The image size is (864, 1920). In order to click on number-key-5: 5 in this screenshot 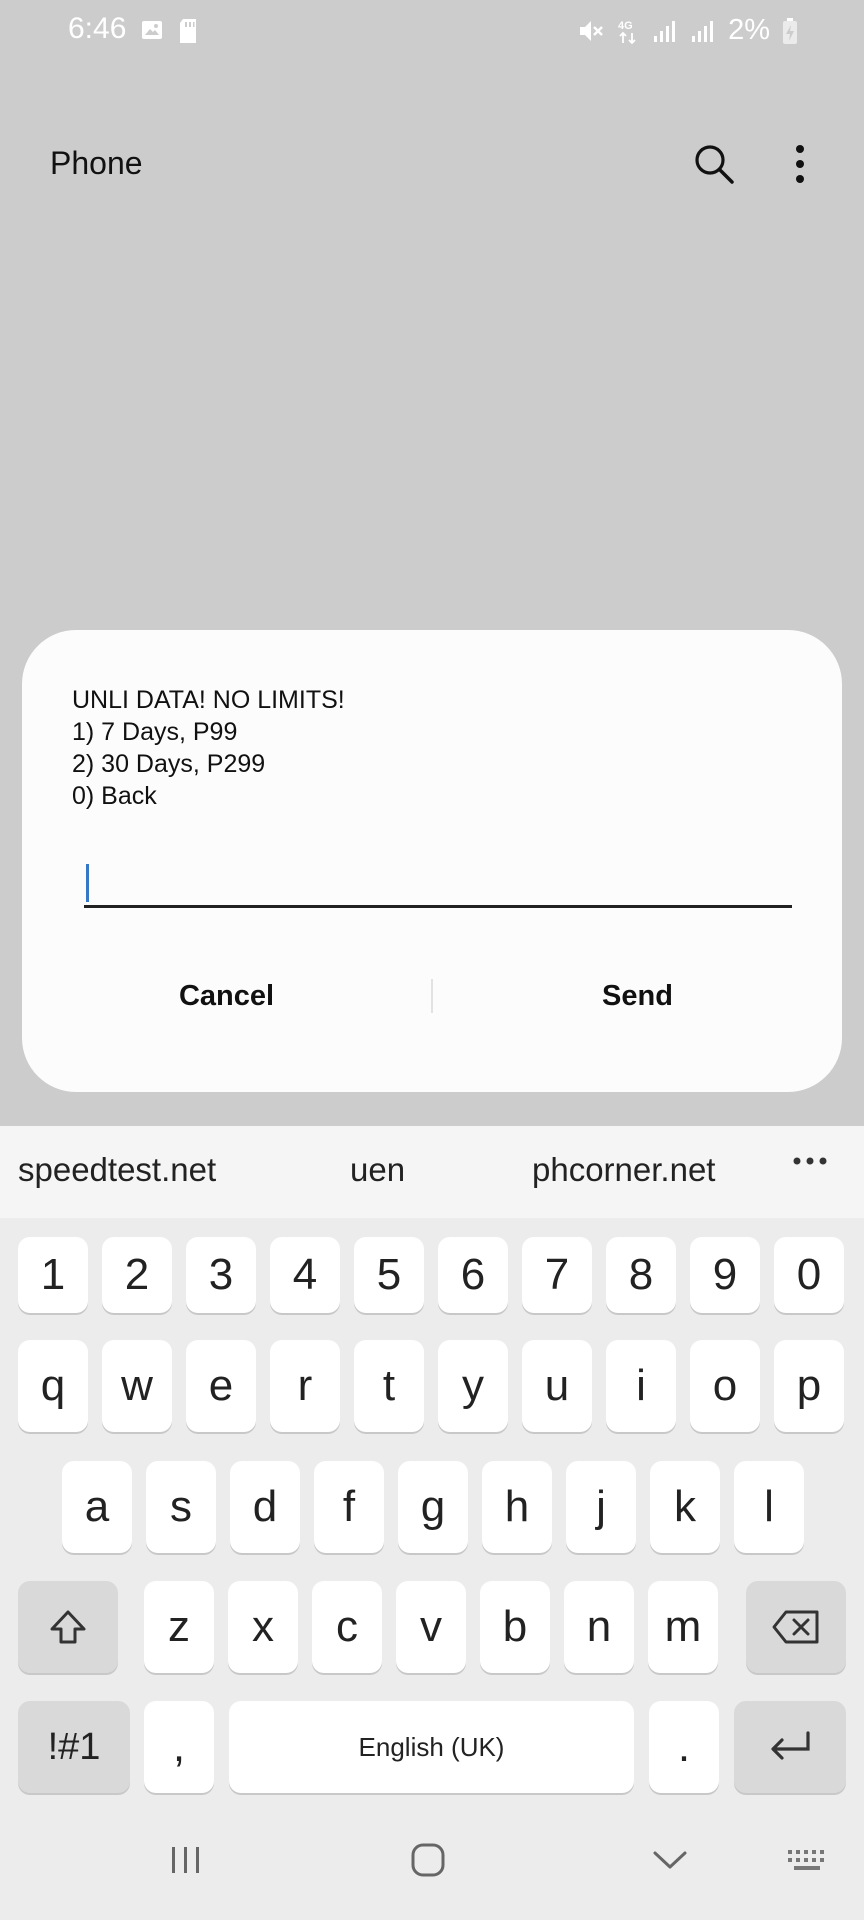, I will do `click(389, 1275)`.